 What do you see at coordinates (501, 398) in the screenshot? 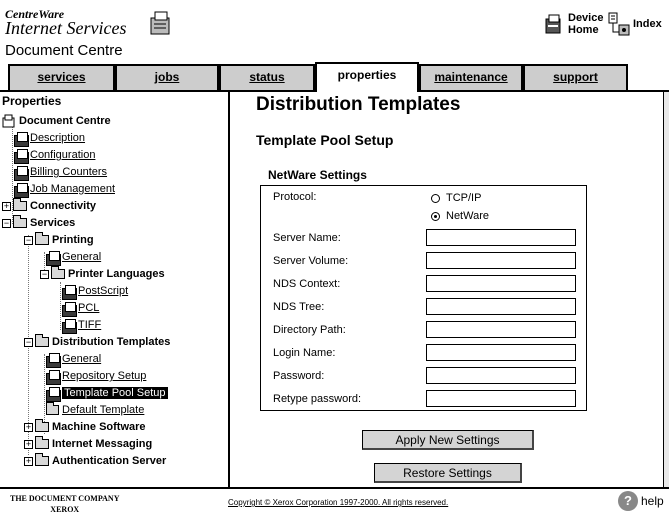
I see `retype-password-field` at bounding box center [501, 398].